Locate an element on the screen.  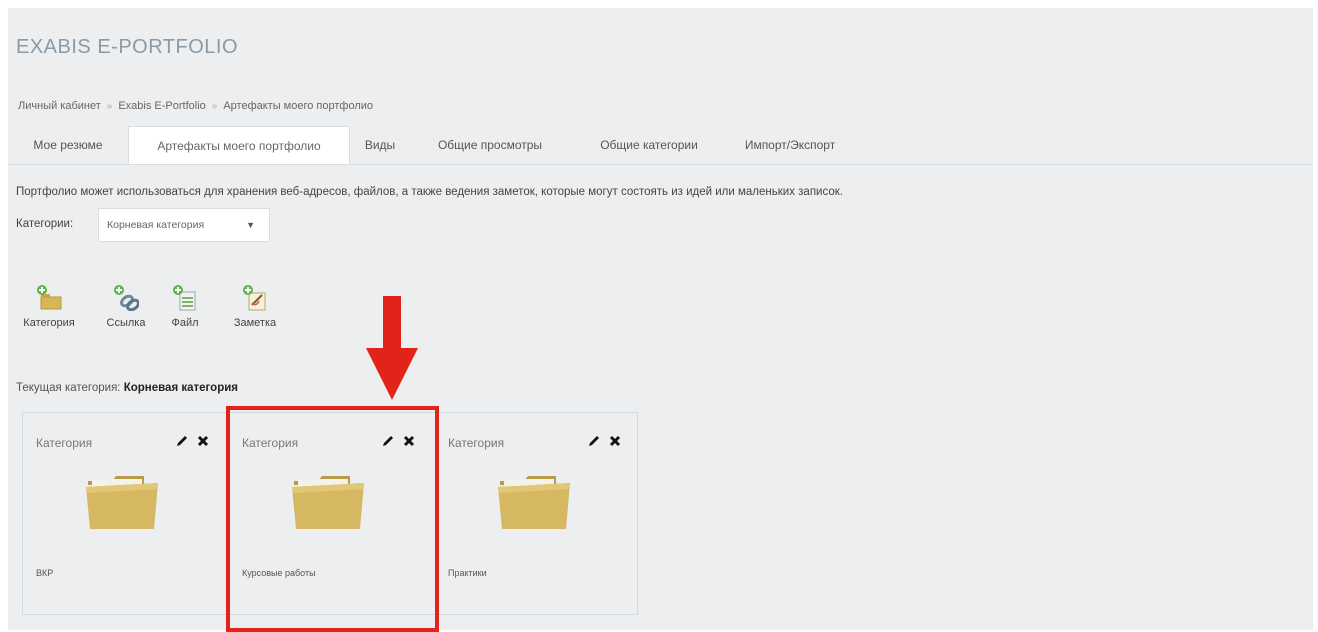
app-title: EXABIS E-PORTFOLIO is located at coordinates (127, 47).